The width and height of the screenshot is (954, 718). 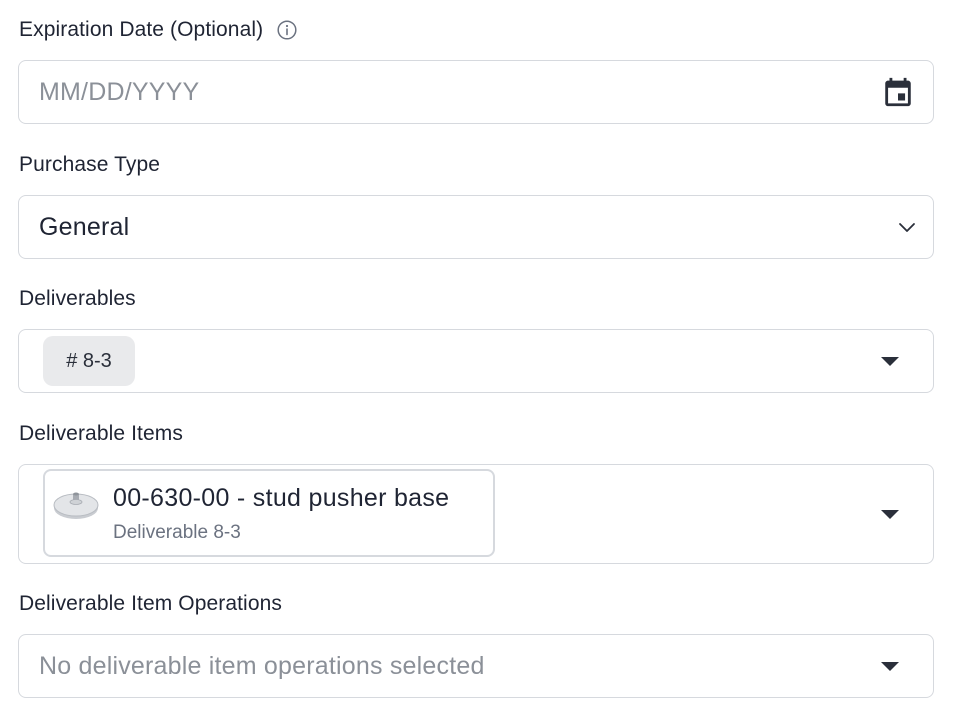 I want to click on deliverable-item-operations-label: Deliverable Item Operations, so click(x=150, y=604).